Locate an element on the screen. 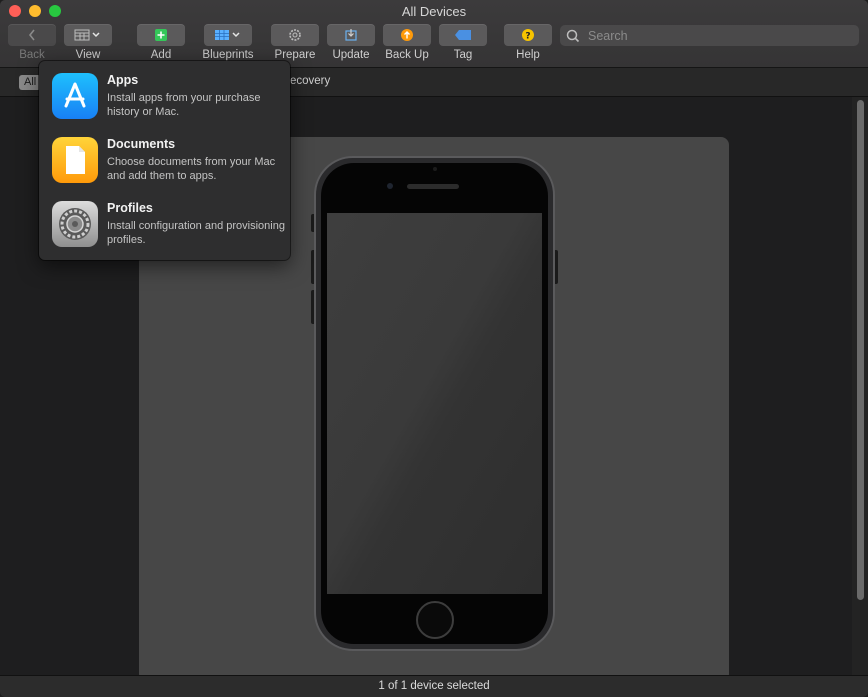 The width and height of the screenshot is (868, 697). prepare-button: Prepare is located at coordinates (295, 42).